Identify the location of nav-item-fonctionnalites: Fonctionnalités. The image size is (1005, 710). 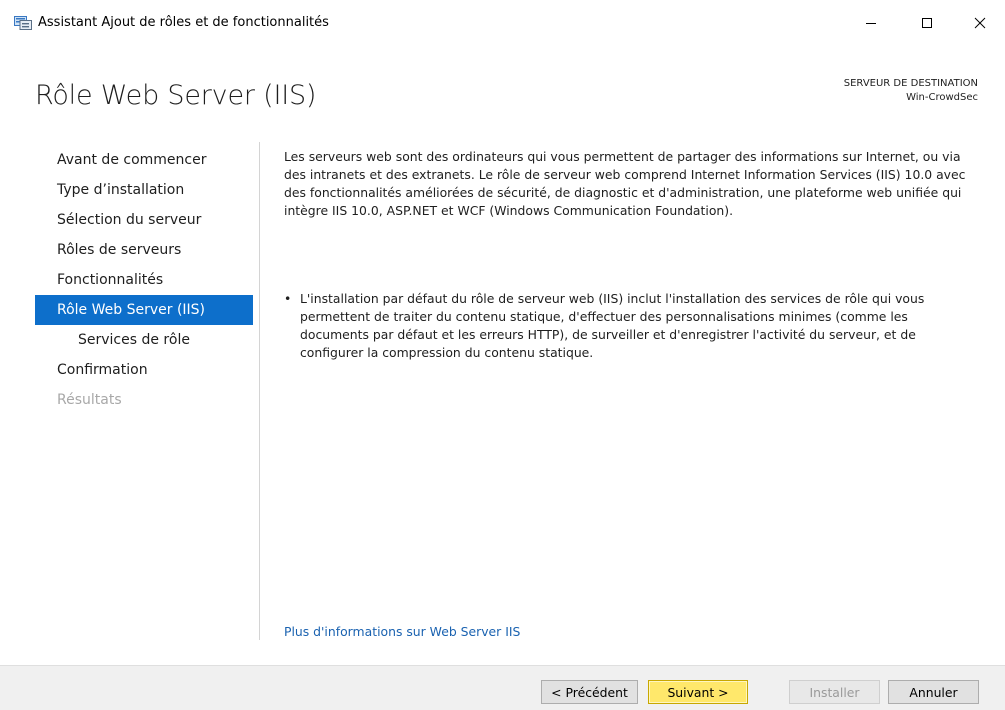
(144, 280).